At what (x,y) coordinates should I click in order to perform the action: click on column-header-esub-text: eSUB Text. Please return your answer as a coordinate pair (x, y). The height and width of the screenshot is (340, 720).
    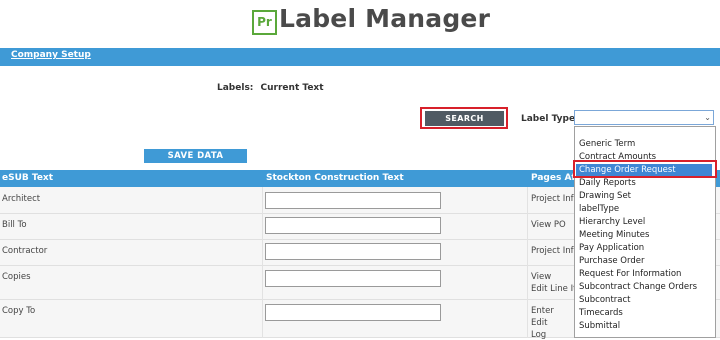
    Looking at the image, I should click on (28, 178).